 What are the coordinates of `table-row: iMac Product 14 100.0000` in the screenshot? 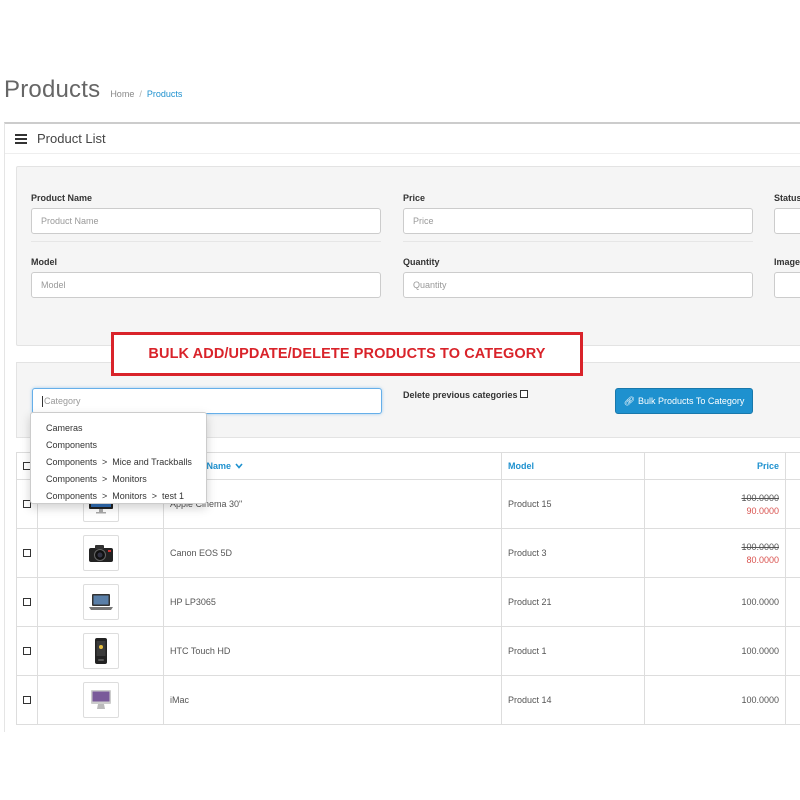 It's located at (408, 700).